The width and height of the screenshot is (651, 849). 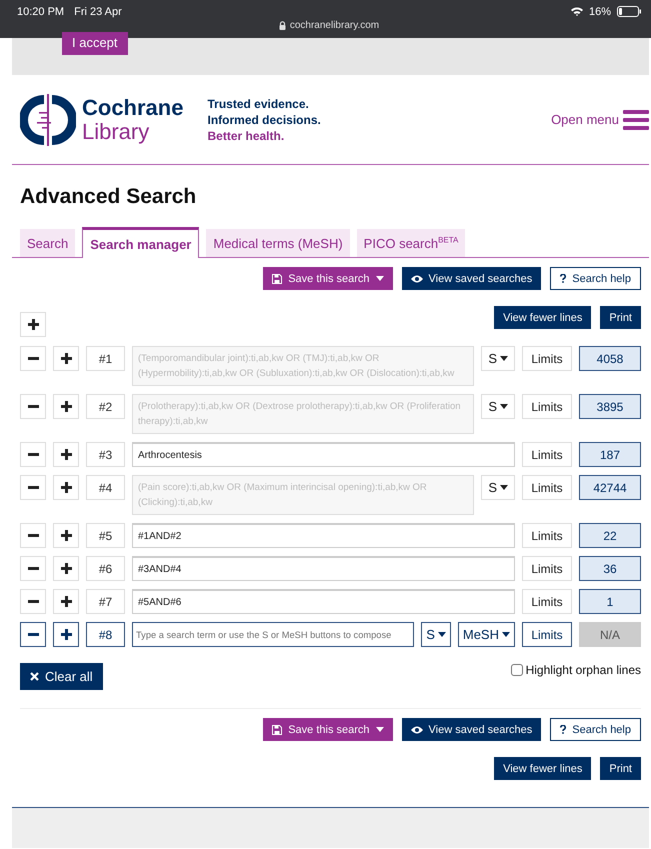 I want to click on tagline-text: Trusted evidence., so click(x=258, y=104).